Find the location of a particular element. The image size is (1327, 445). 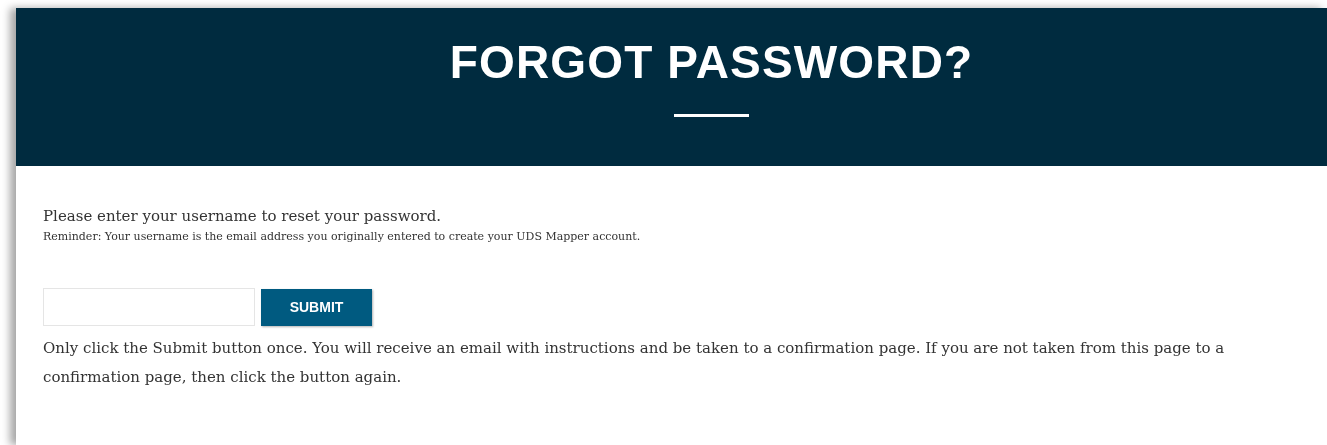

reminder-text: Reminder: Your username is the email address you originally entered to create your UDS Mapper account. is located at coordinates (342, 237).